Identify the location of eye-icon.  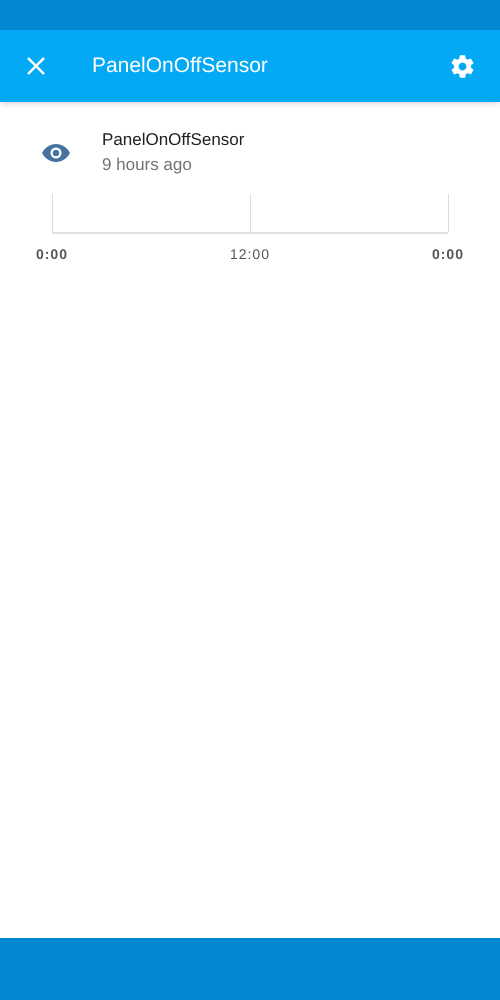
(56, 153).